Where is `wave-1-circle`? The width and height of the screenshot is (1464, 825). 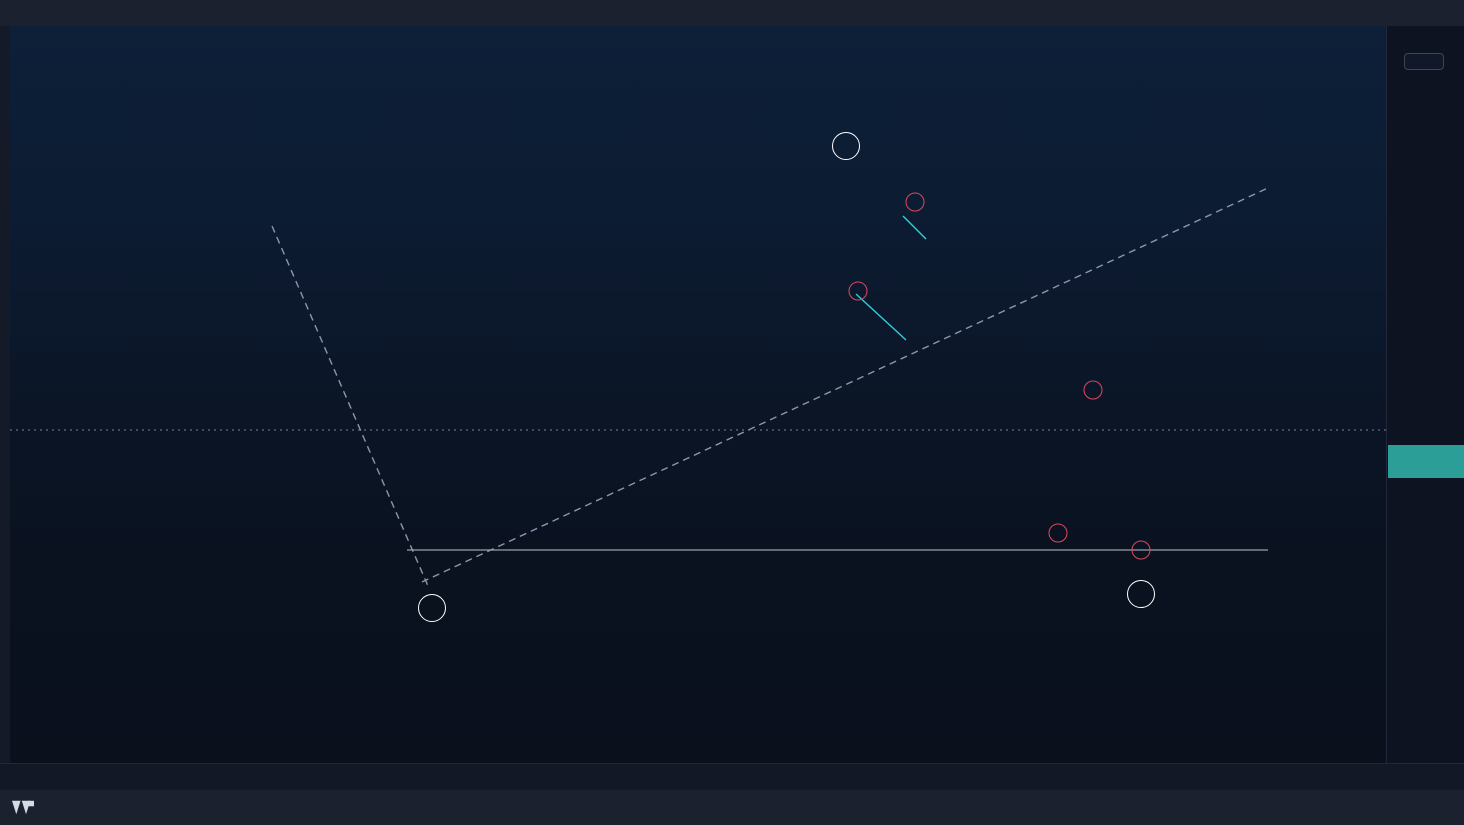 wave-1-circle is located at coordinates (858, 291).